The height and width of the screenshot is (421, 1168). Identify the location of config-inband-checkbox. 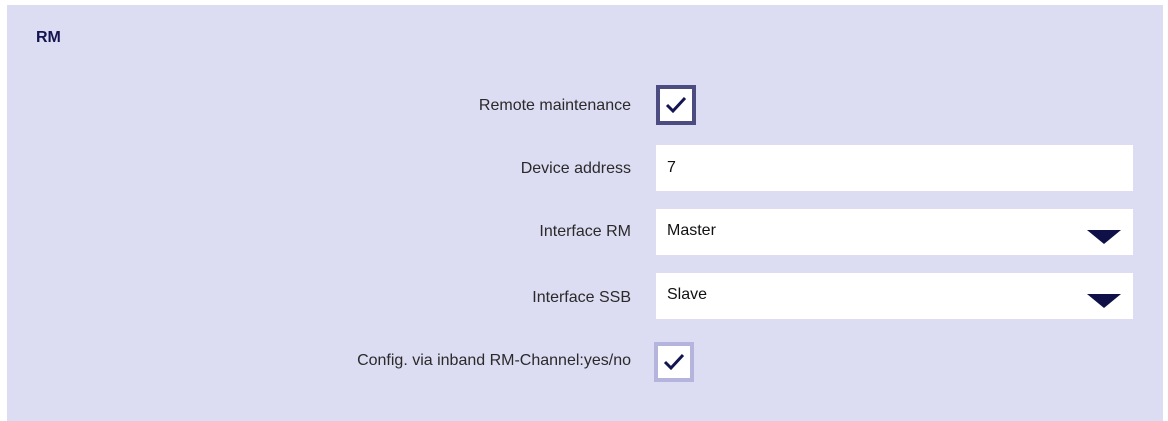
(674, 362).